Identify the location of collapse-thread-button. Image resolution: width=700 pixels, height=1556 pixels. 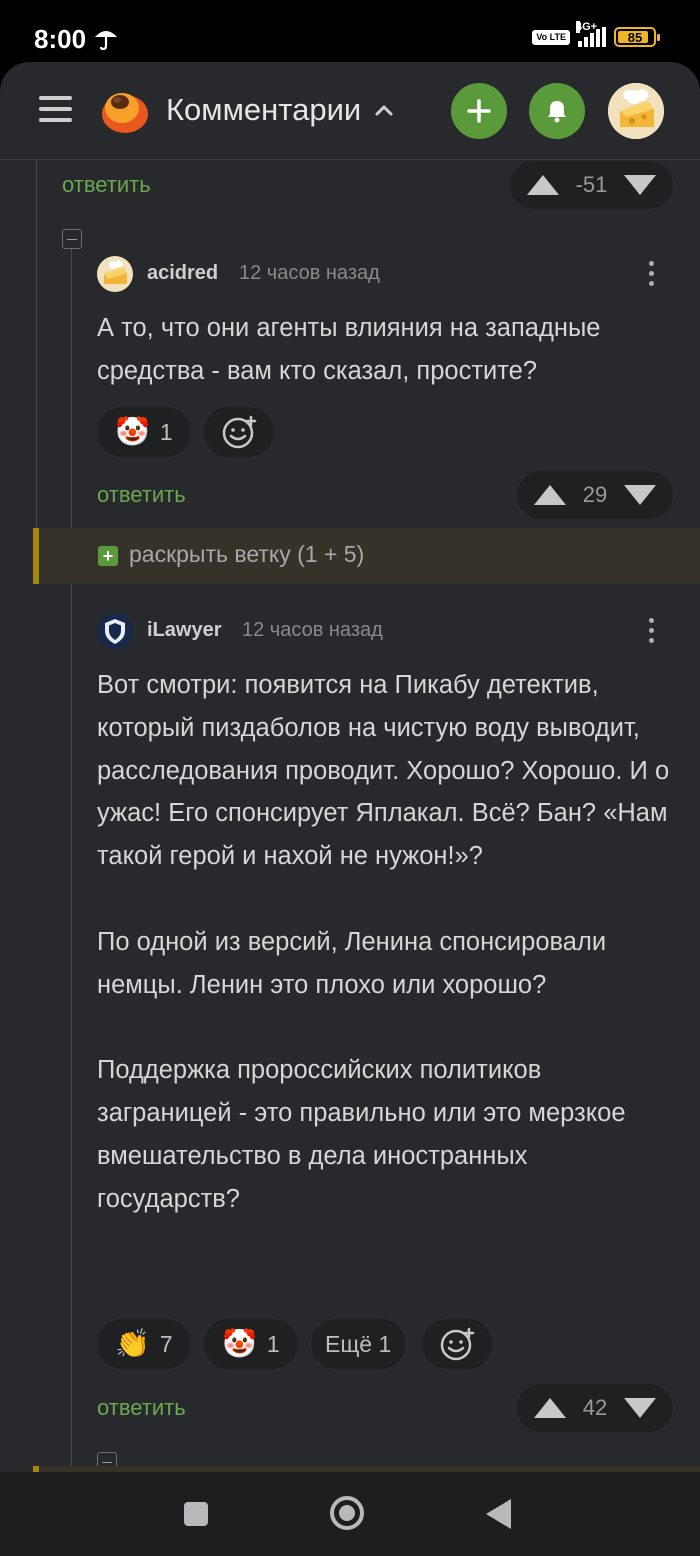
(72, 239).